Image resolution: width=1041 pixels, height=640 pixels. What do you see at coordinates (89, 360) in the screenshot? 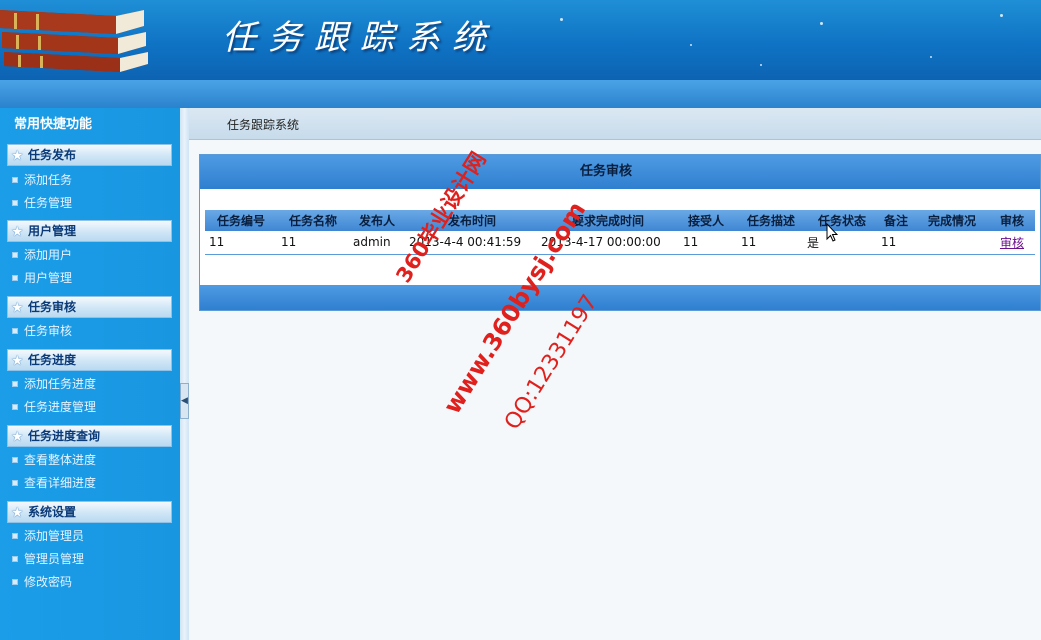
I see `group-header-task-progress: ★ 任务进度` at bounding box center [89, 360].